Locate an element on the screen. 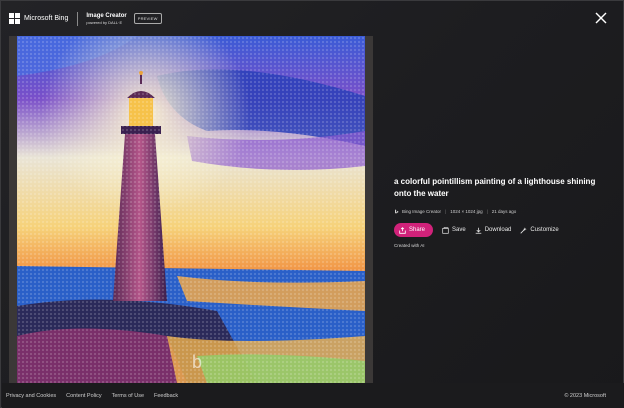  bing-icon is located at coordinates (397, 211).